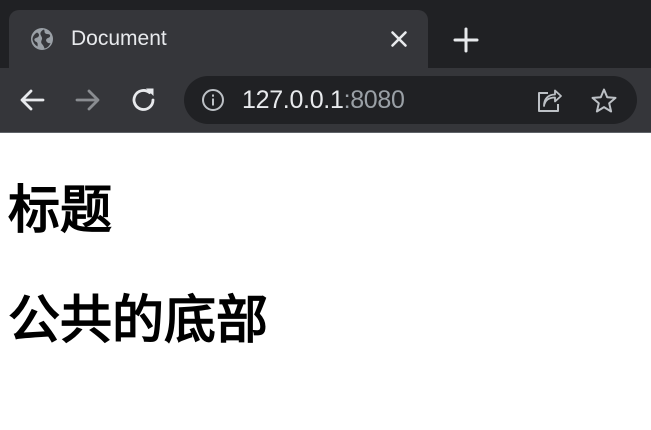 This screenshot has width=651, height=430. What do you see at coordinates (218, 39) in the screenshot?
I see `tab-document: Document` at bounding box center [218, 39].